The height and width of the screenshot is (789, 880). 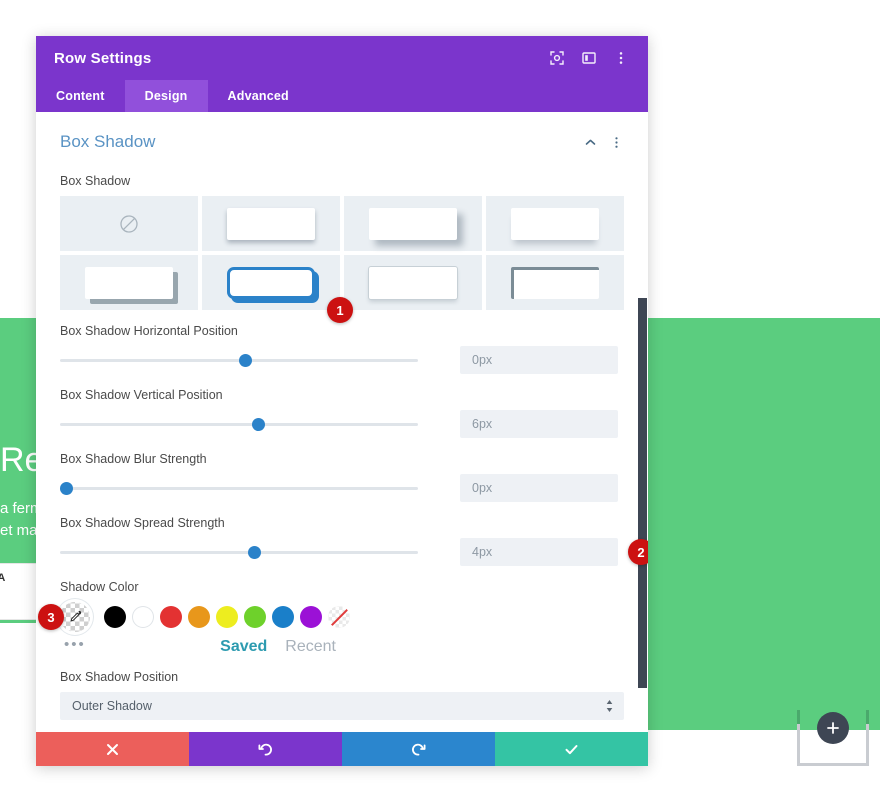 I want to click on check-icon, so click(x=571, y=749).